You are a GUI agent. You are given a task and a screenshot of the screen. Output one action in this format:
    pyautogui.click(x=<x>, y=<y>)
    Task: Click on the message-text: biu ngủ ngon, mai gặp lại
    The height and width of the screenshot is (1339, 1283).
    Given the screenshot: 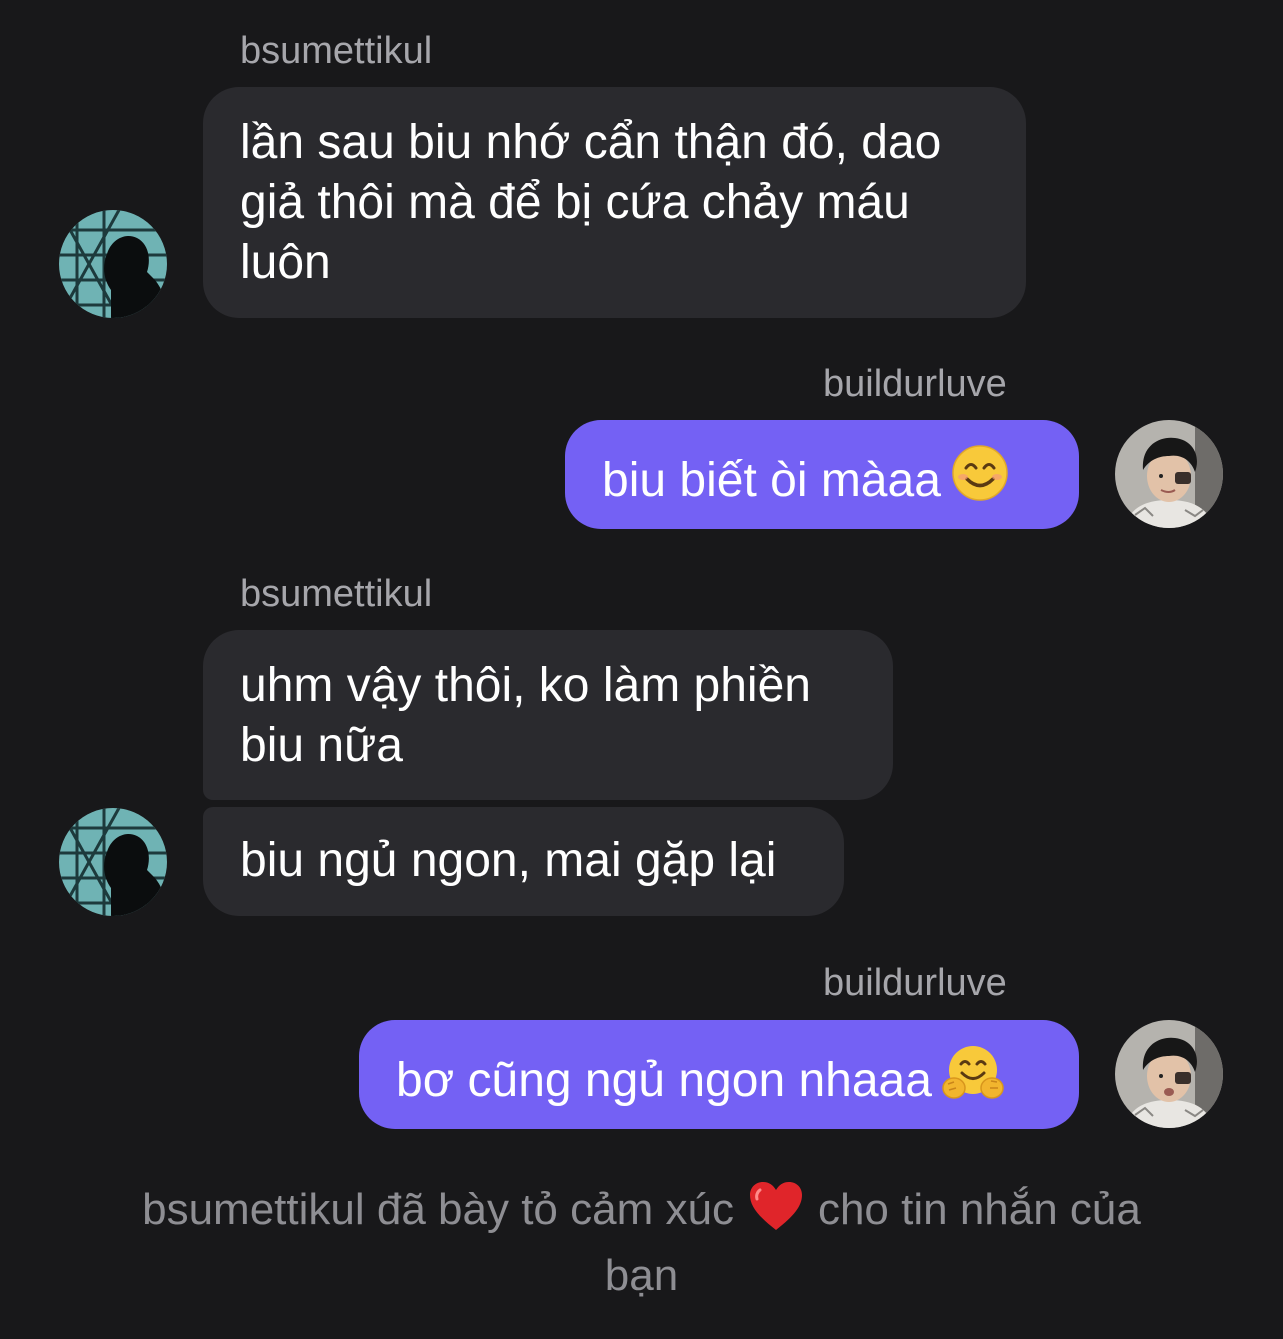 What is the action you would take?
    pyautogui.click(x=508, y=860)
    